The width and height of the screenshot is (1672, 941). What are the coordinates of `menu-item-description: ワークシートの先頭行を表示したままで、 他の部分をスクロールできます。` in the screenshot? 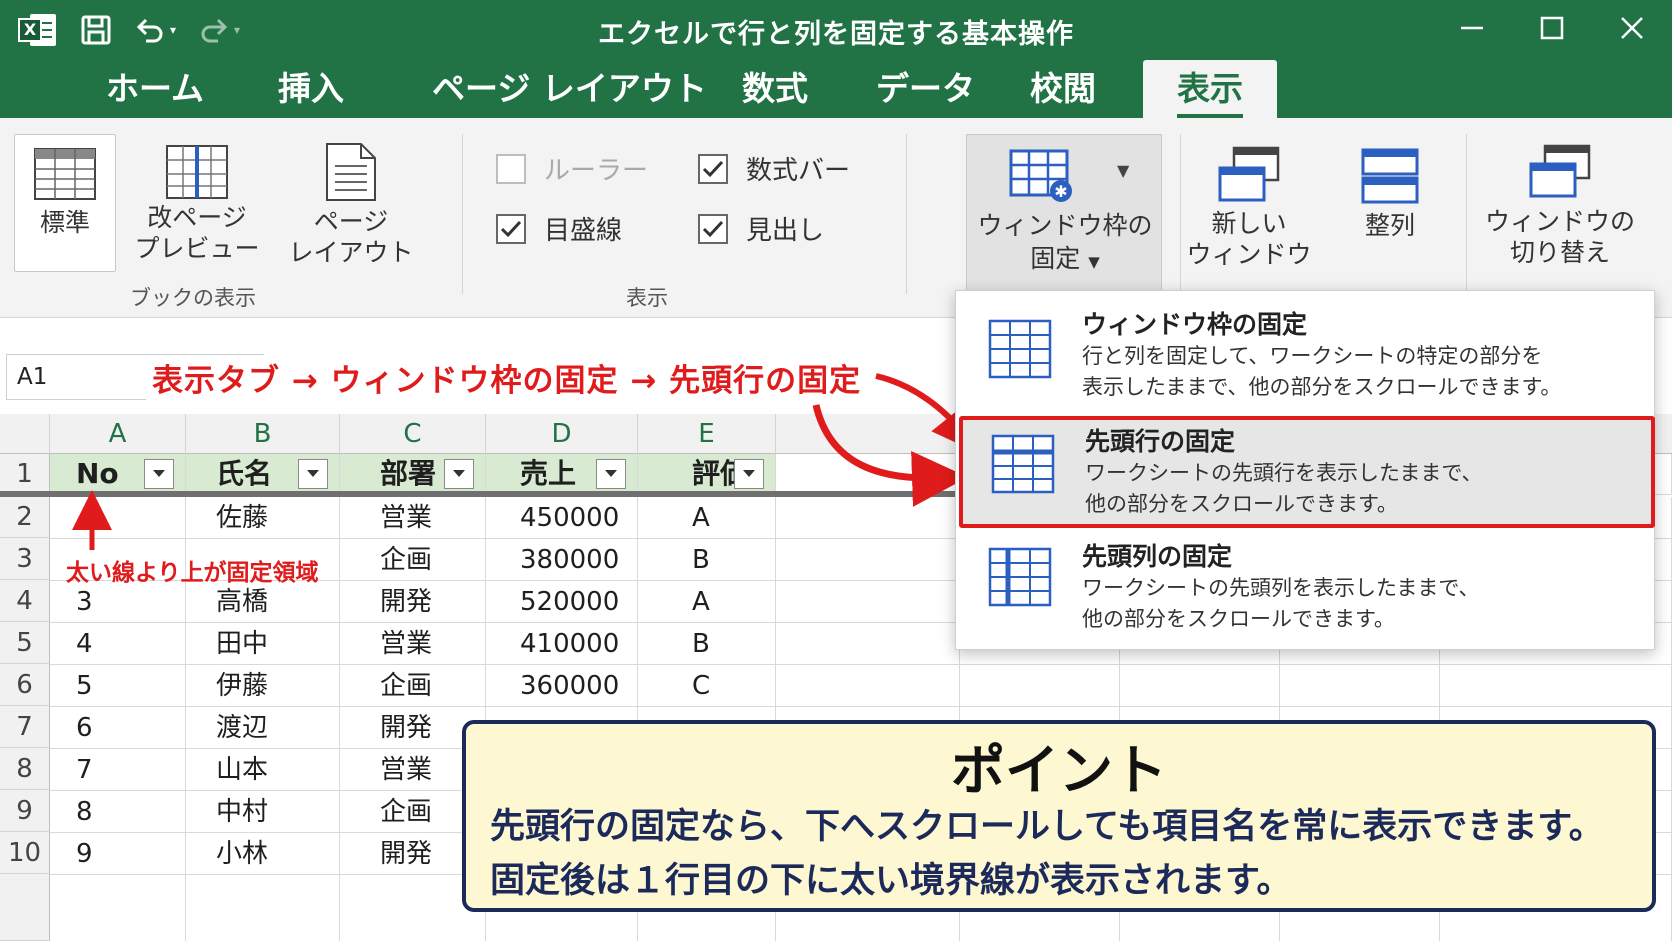 It's located at (1284, 489).